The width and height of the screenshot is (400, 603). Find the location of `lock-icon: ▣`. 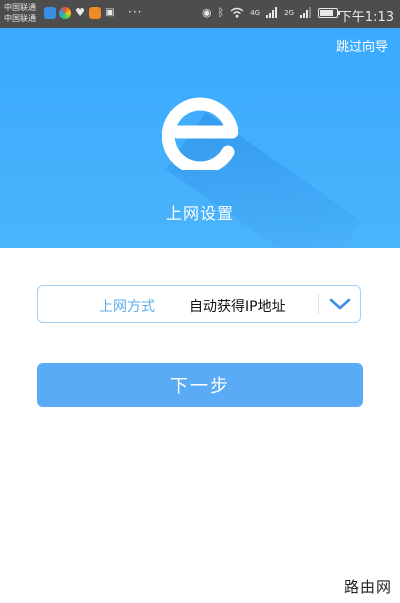

lock-icon: ▣ is located at coordinates (110, 12).